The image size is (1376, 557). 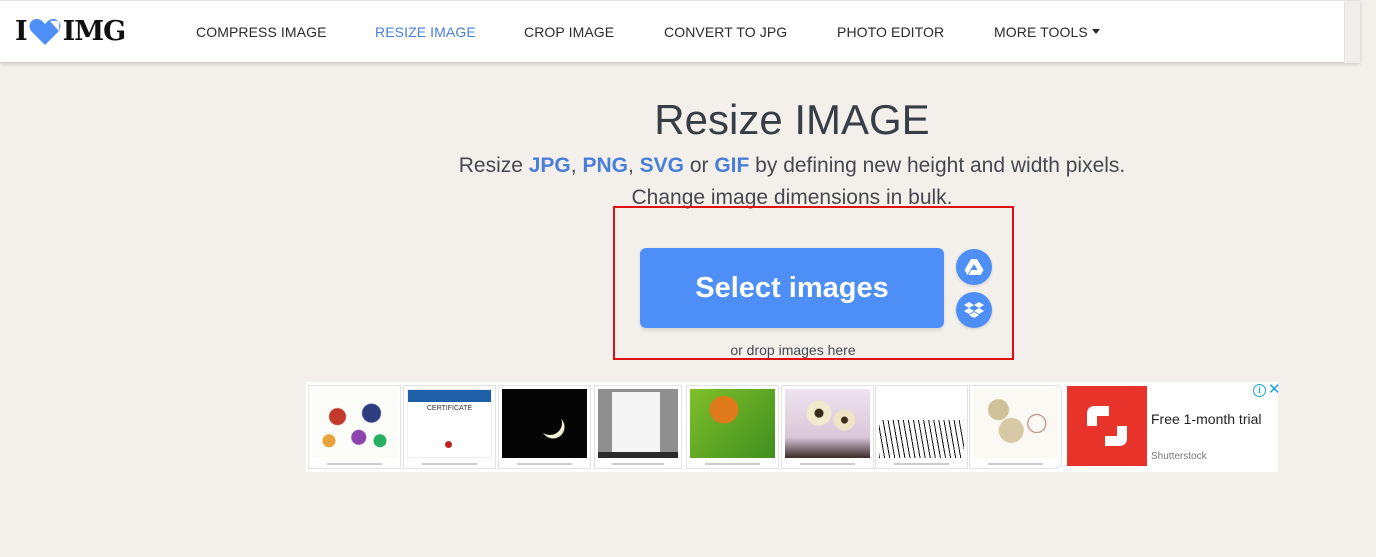 What do you see at coordinates (1095, 31) in the screenshot?
I see `caret-down-icon` at bounding box center [1095, 31].